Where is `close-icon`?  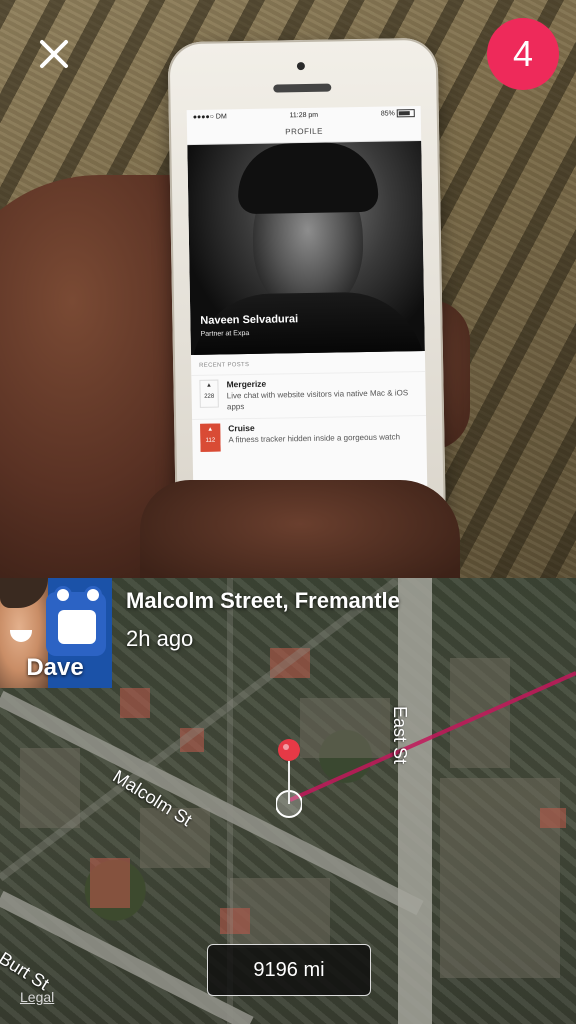
close-icon is located at coordinates (54, 54).